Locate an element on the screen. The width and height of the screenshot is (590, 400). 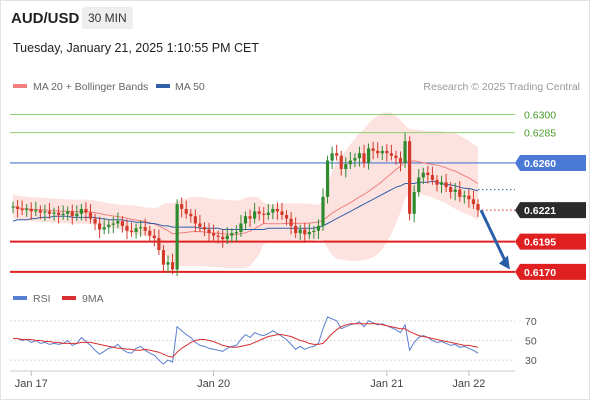
price-level-label: 0.6170 is located at coordinates (540, 273).